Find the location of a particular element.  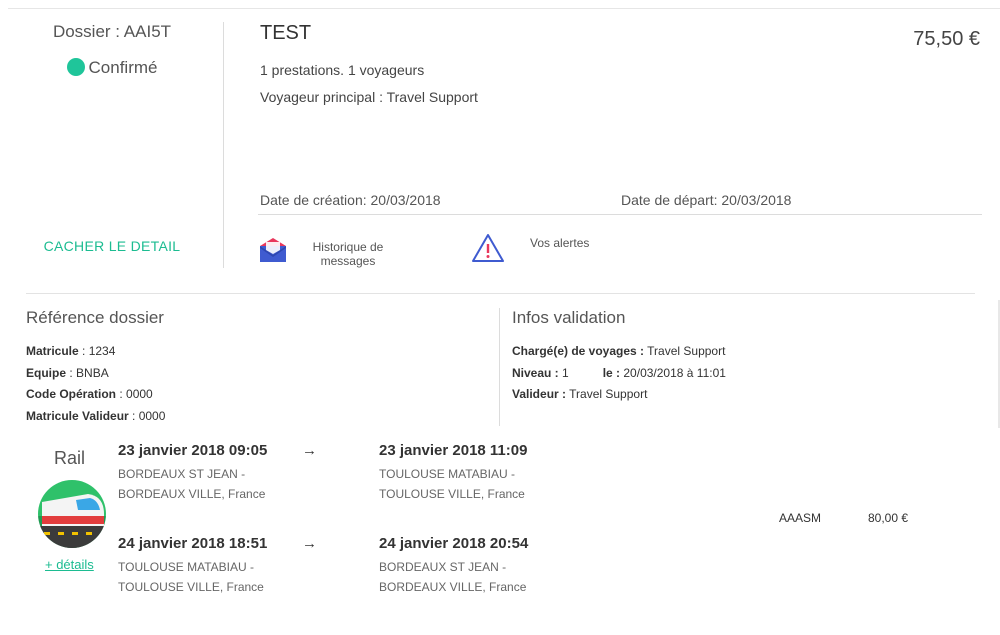

reference-key: Code Opération is located at coordinates (71, 394).